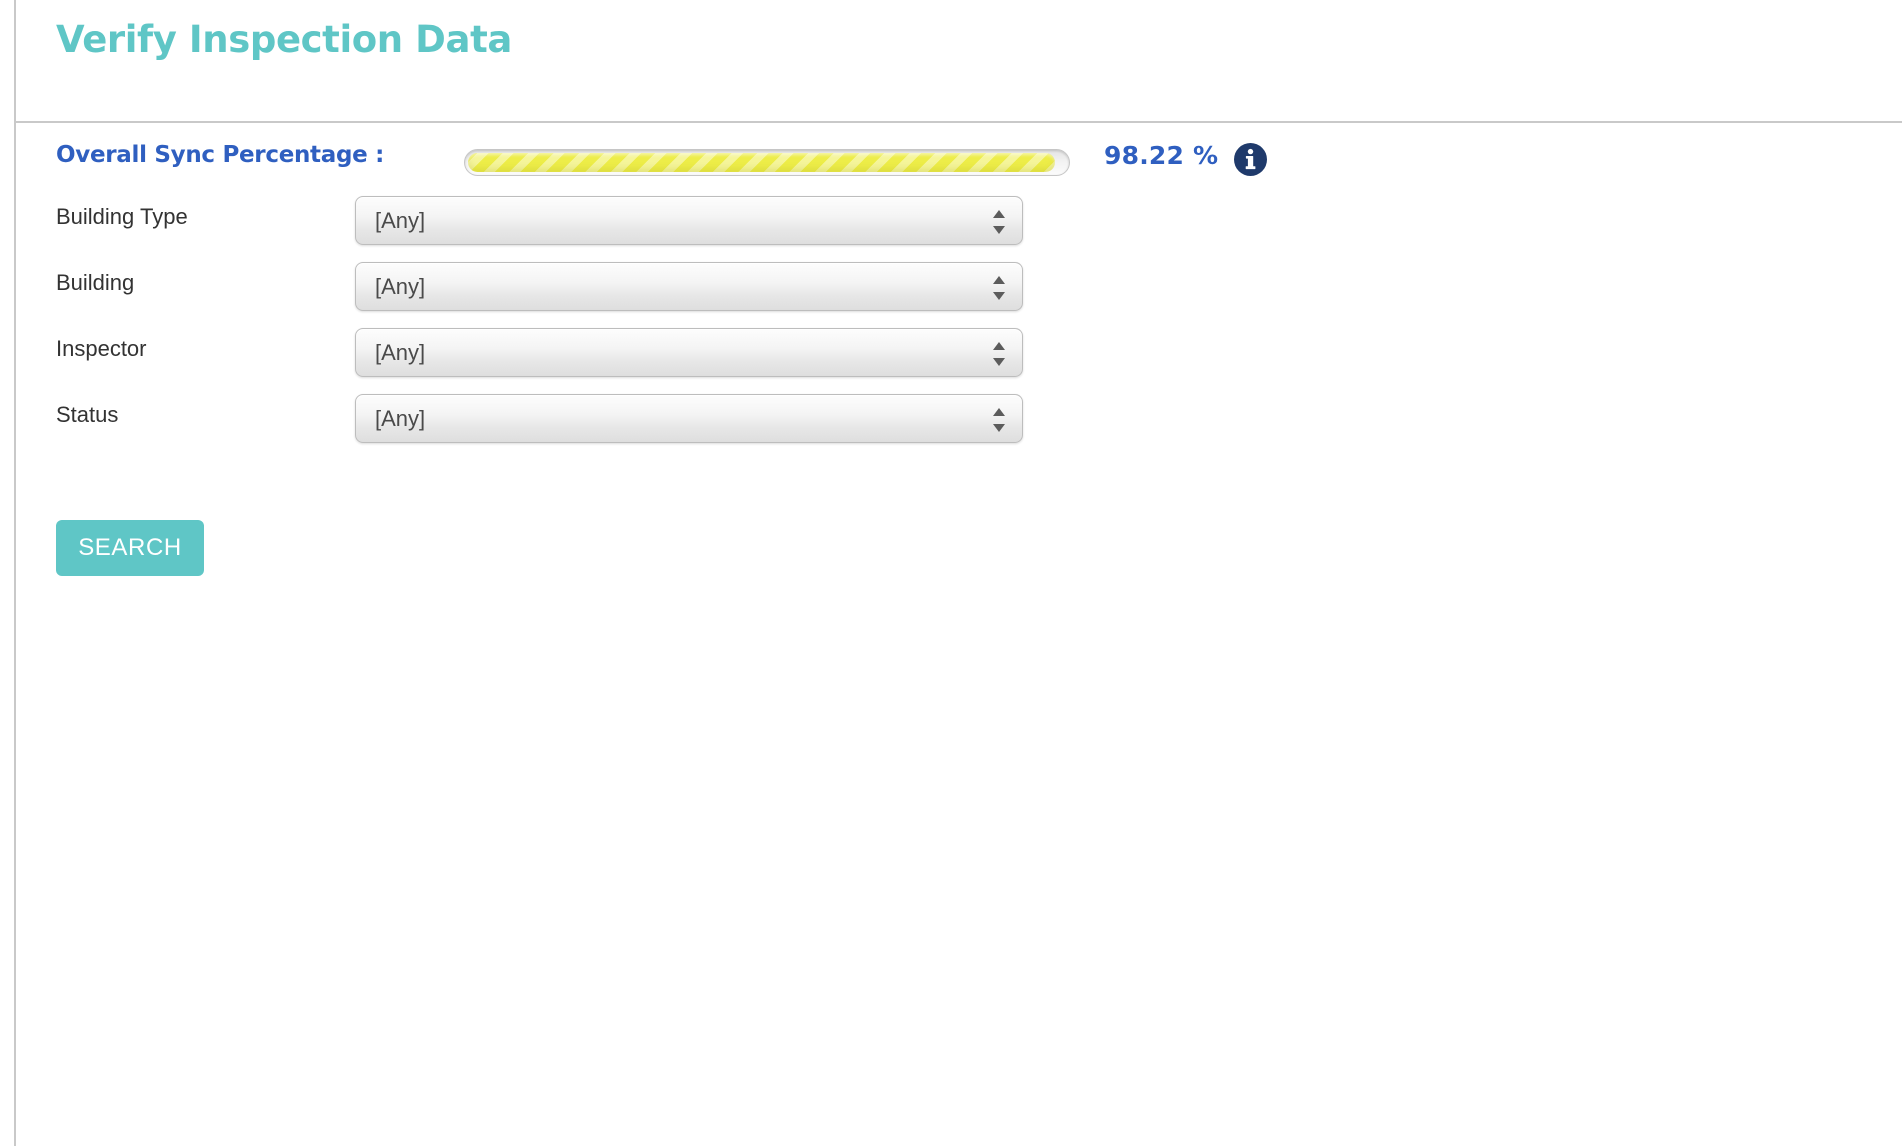  Describe the element at coordinates (400, 352) in the screenshot. I see `select-inspector-value: [Any]` at that location.